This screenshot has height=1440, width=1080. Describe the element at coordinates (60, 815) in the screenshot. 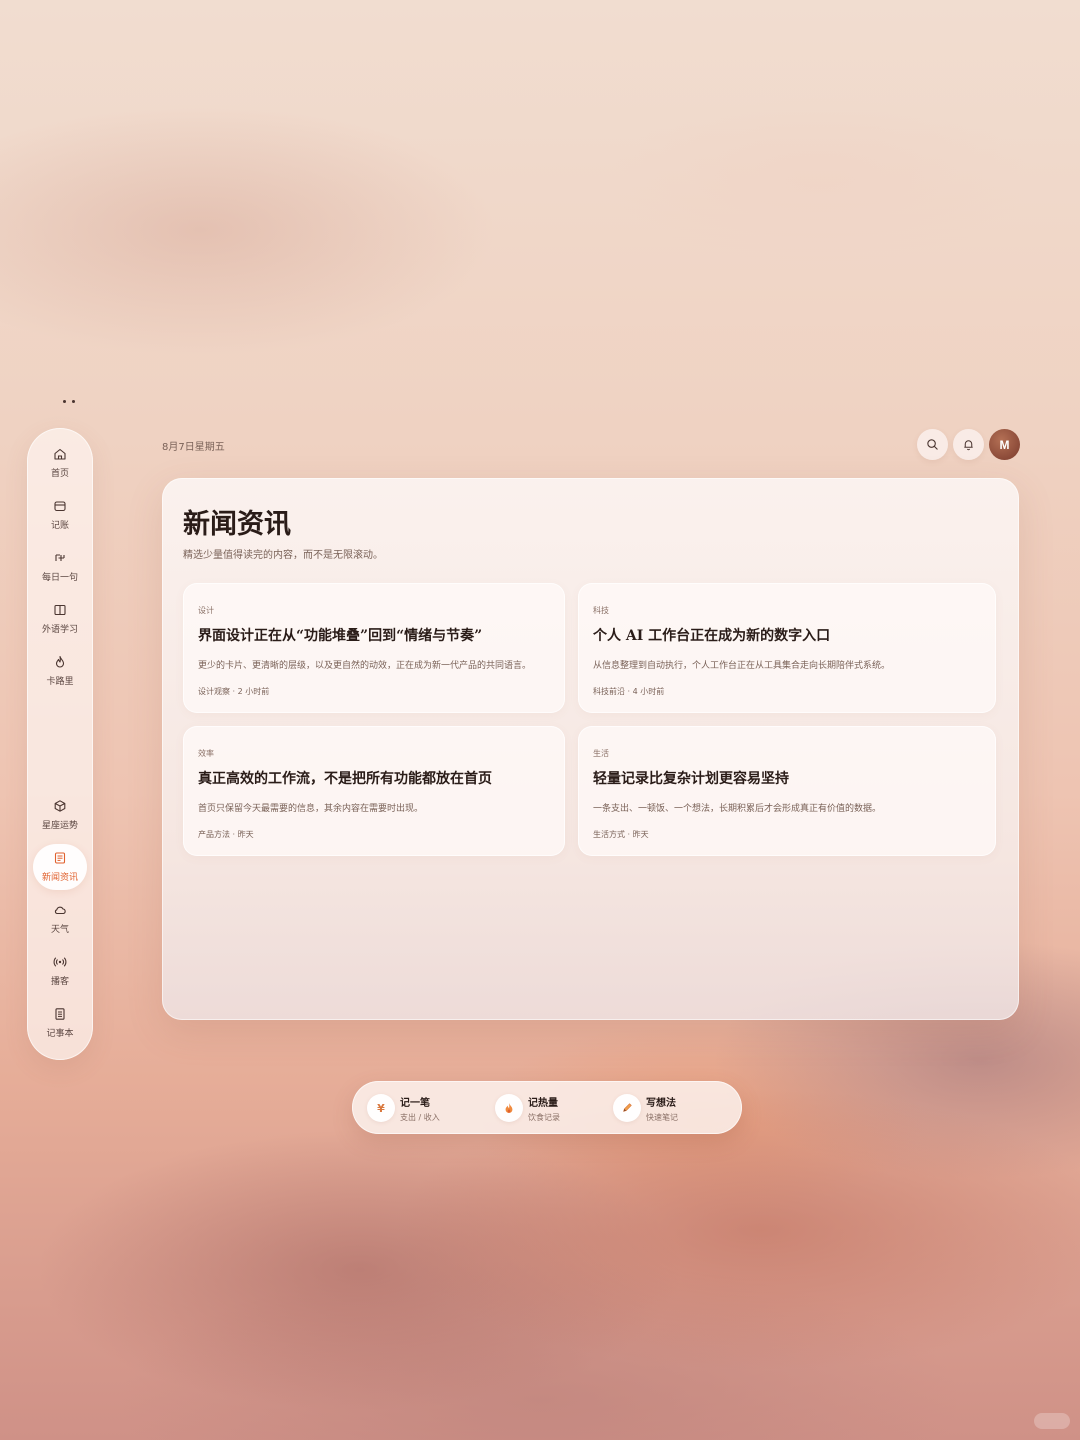

I see `sidebar-item-horoscope: 星座运势` at that location.